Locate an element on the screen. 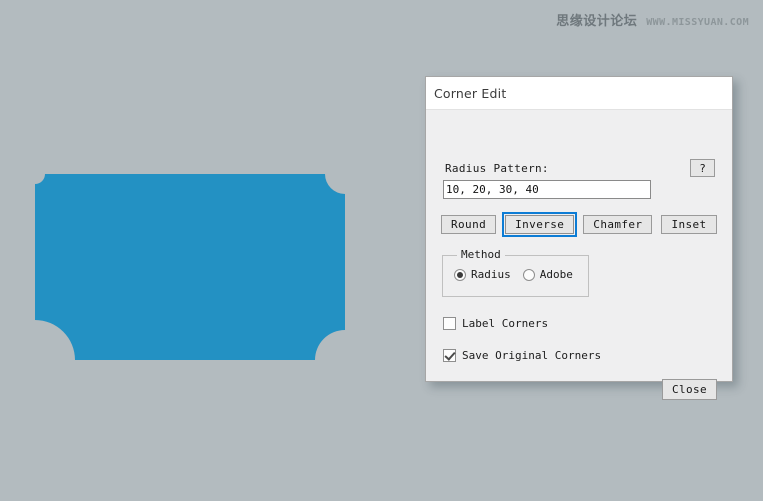  watermark: 思缘设计论坛 WWW.MISSYUAN.COM is located at coordinates (652, 19).